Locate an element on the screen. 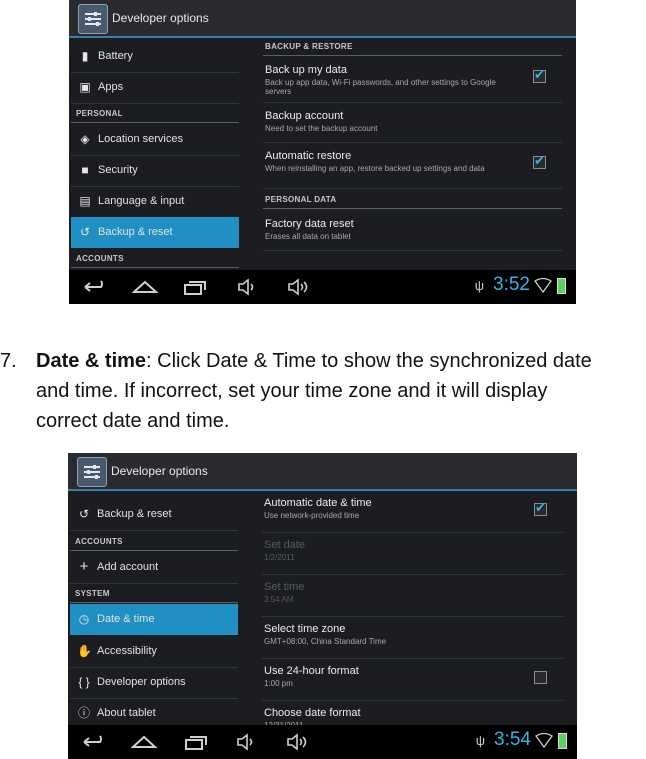  step-term: Date & time is located at coordinates (91, 361).